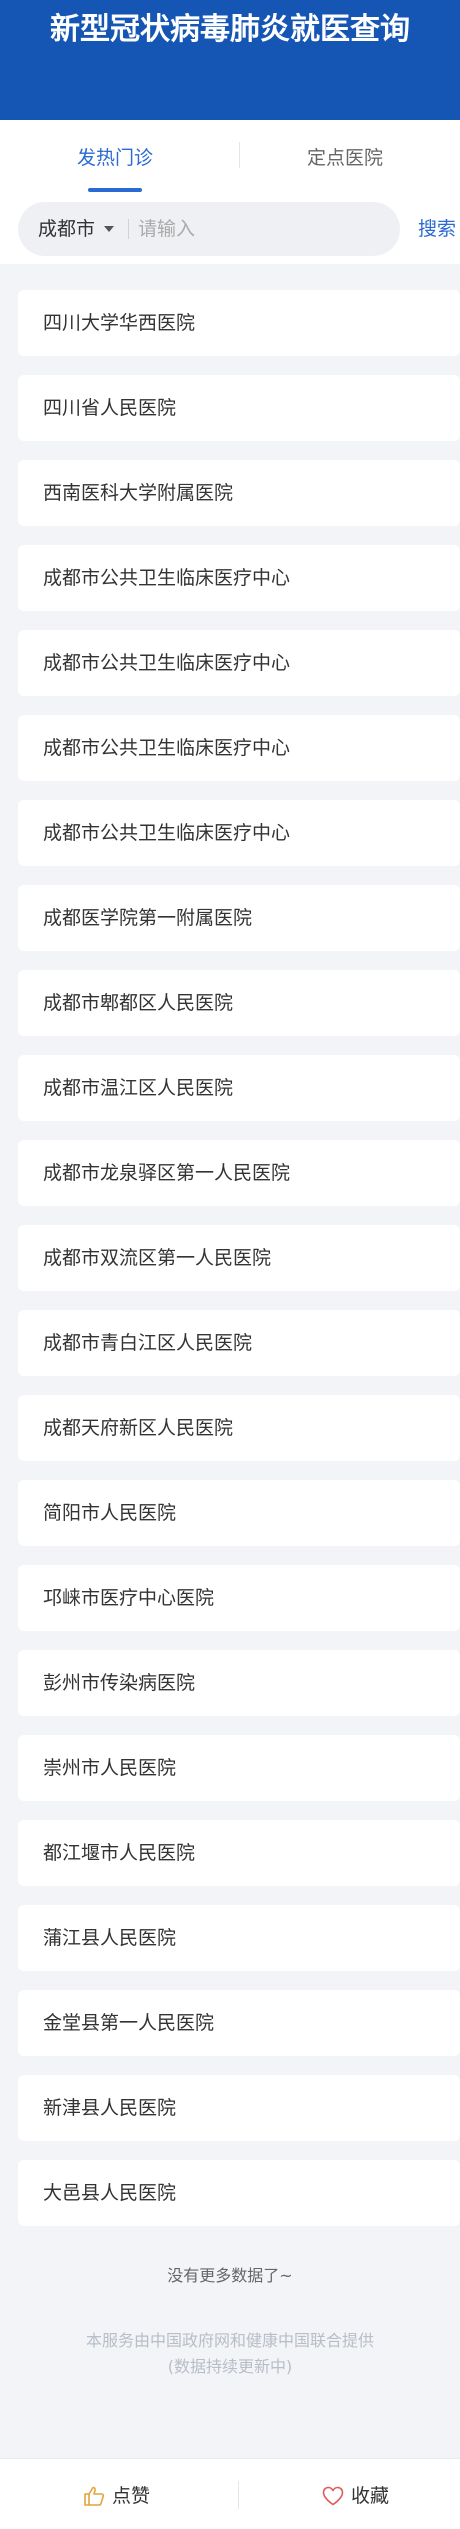 This screenshot has height=2529, width=460. Describe the element at coordinates (370, 2496) in the screenshot. I see `favorite-label: 收藏` at that location.